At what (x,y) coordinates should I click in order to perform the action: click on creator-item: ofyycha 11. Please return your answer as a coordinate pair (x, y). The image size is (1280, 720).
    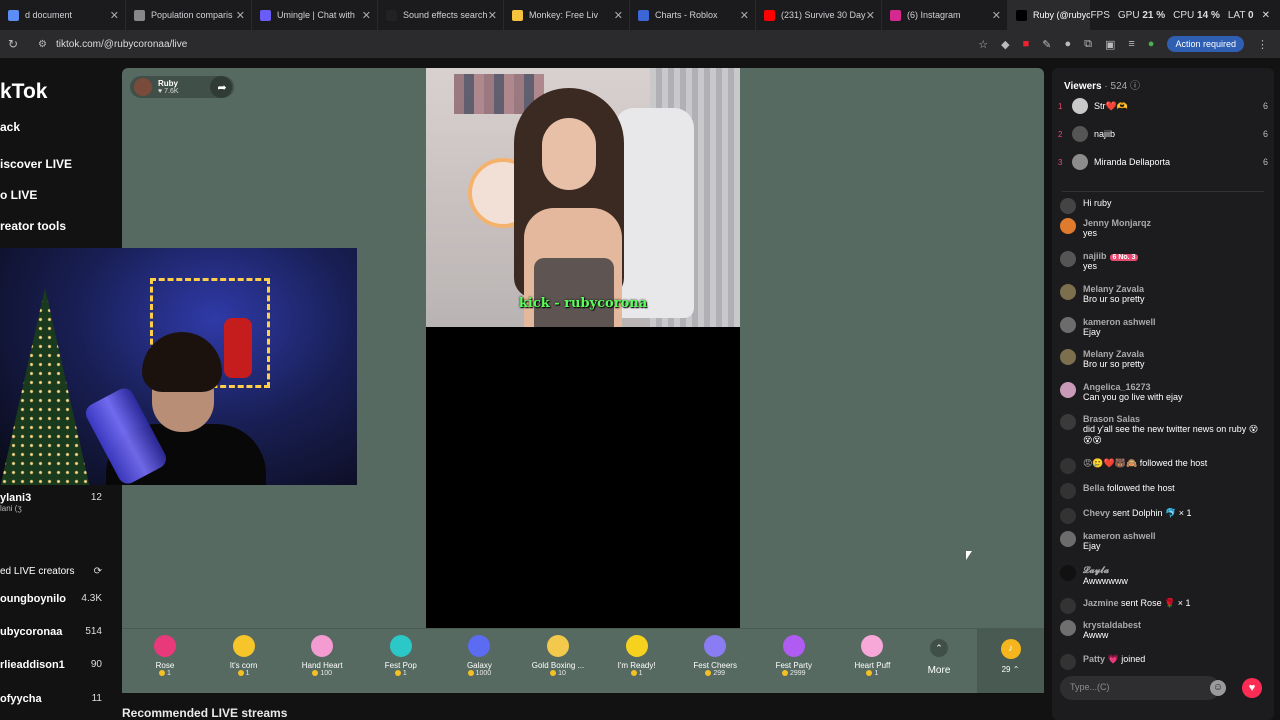
    Looking at the image, I should click on (55, 699).